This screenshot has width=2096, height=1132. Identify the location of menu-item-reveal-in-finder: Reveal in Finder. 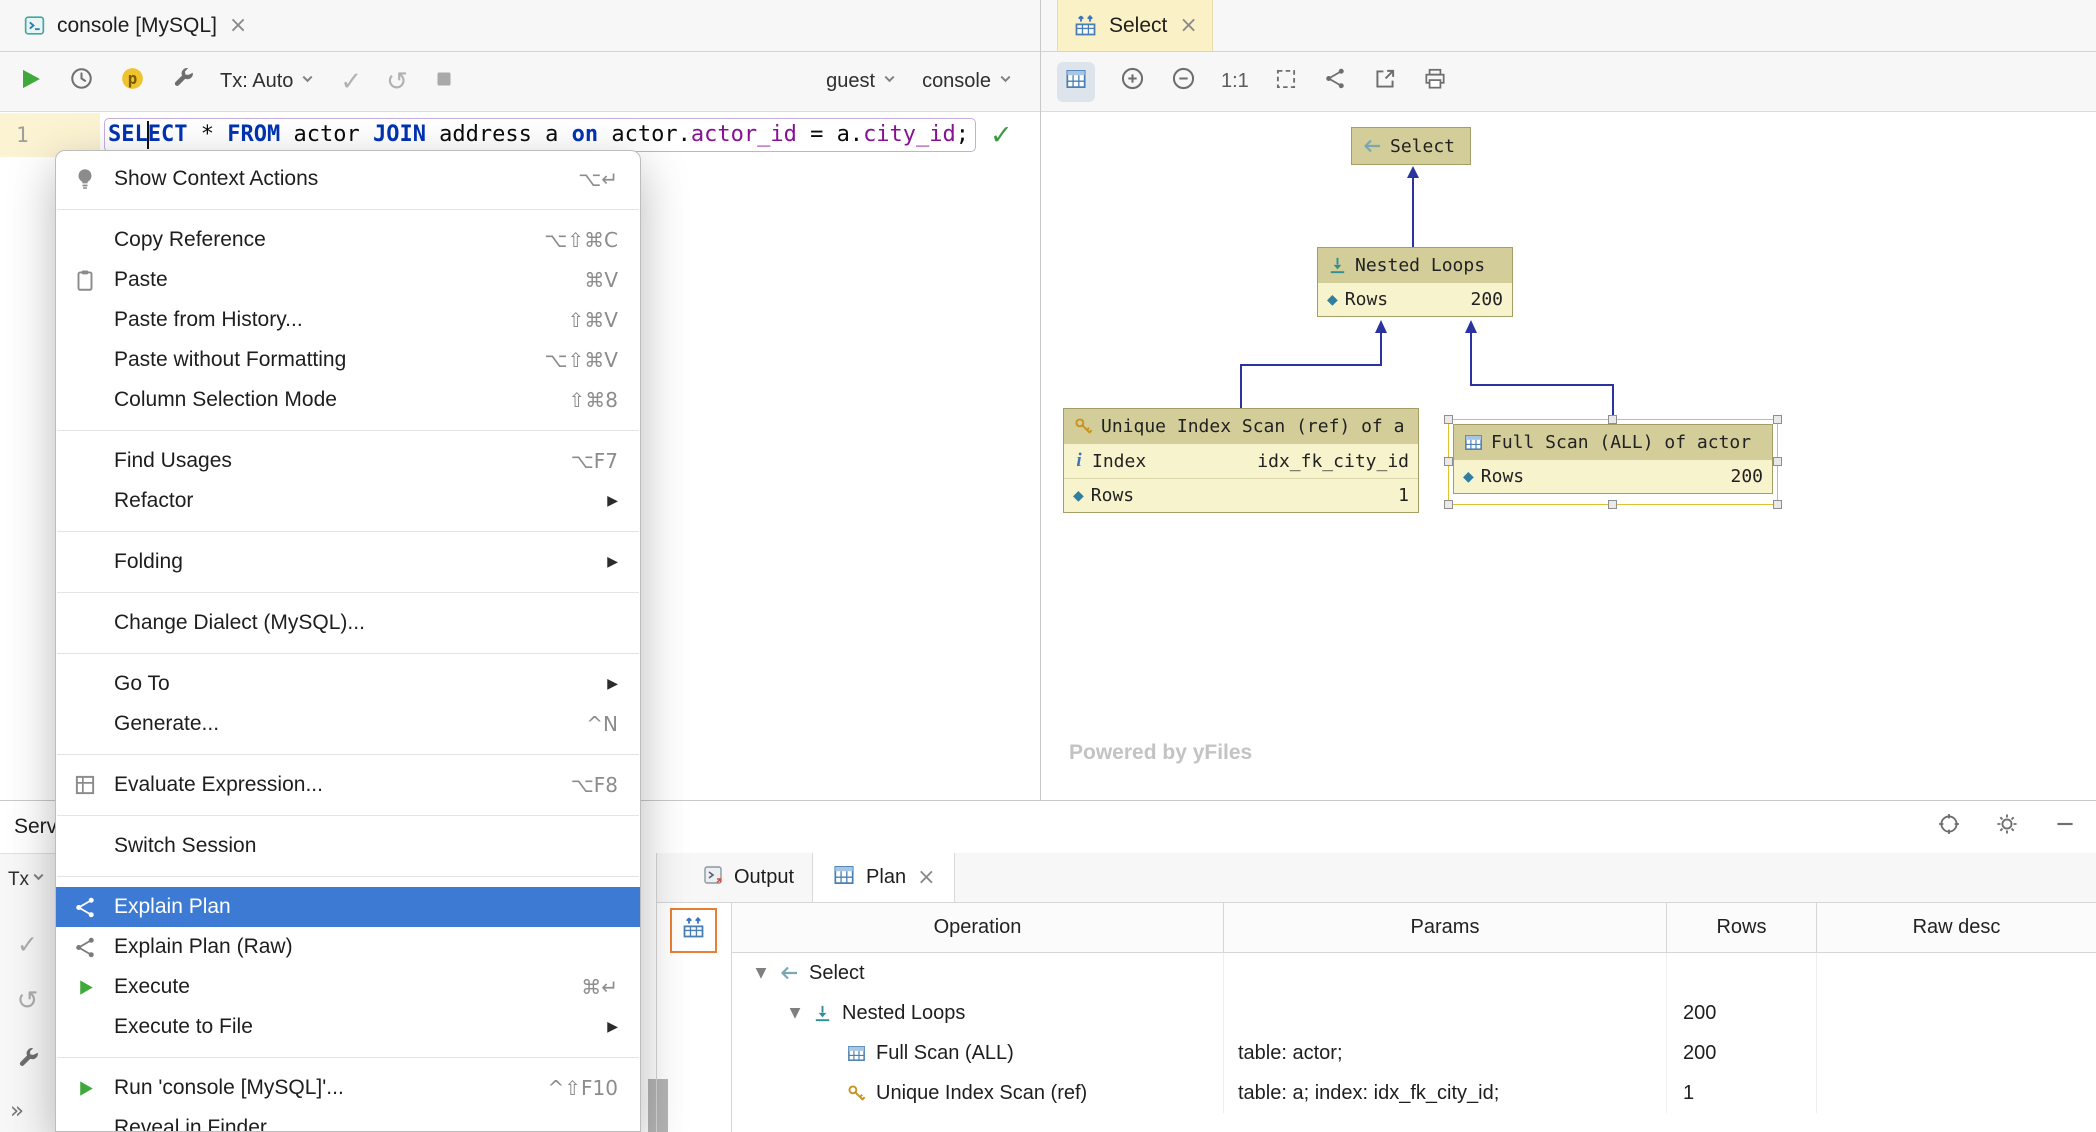
(348, 1119).